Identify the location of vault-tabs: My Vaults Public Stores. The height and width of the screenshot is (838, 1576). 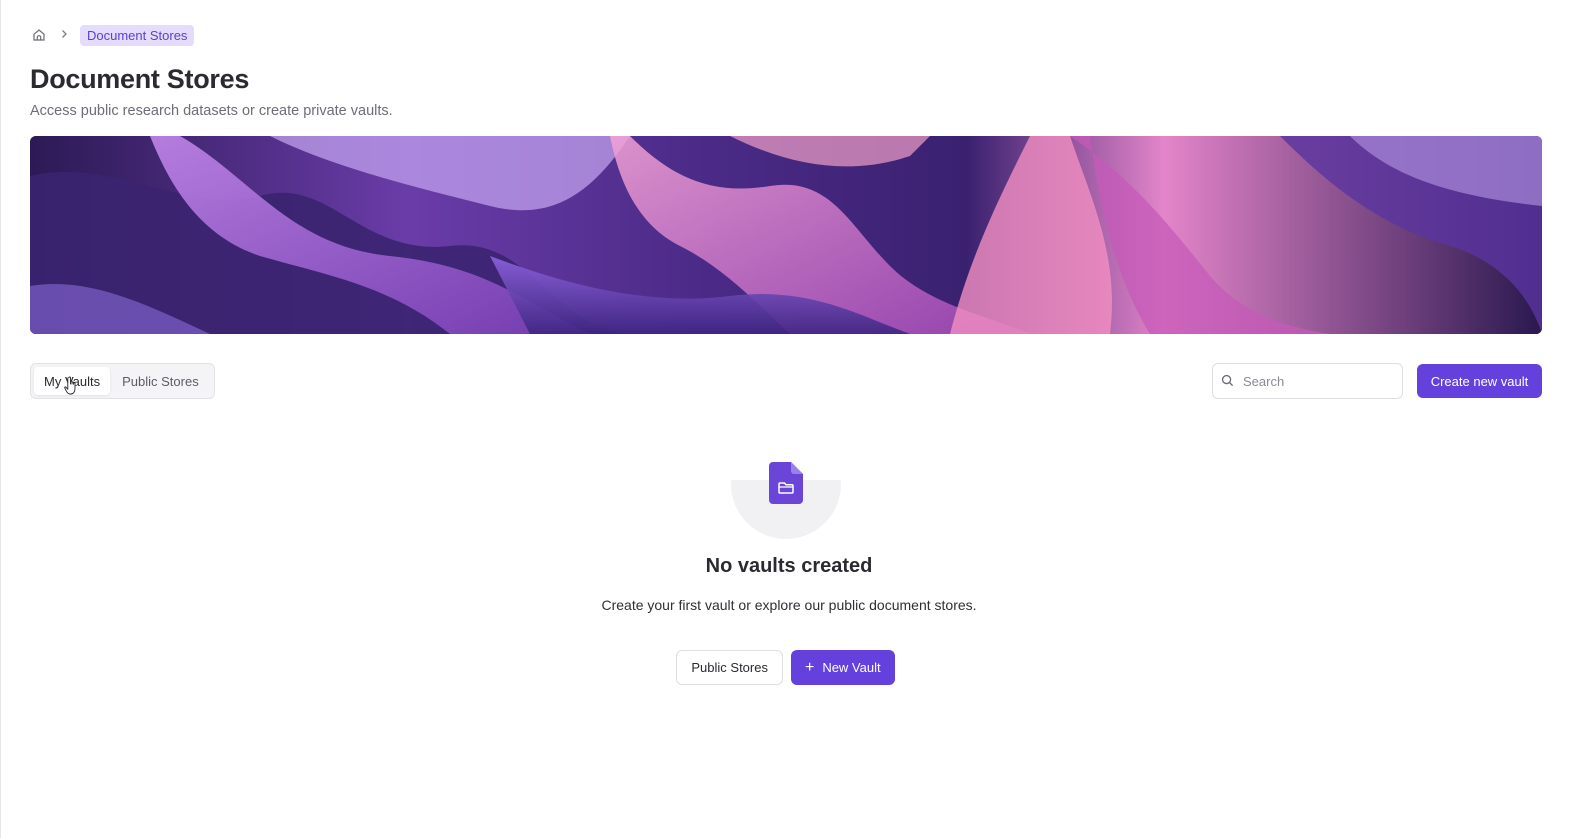
(122, 381).